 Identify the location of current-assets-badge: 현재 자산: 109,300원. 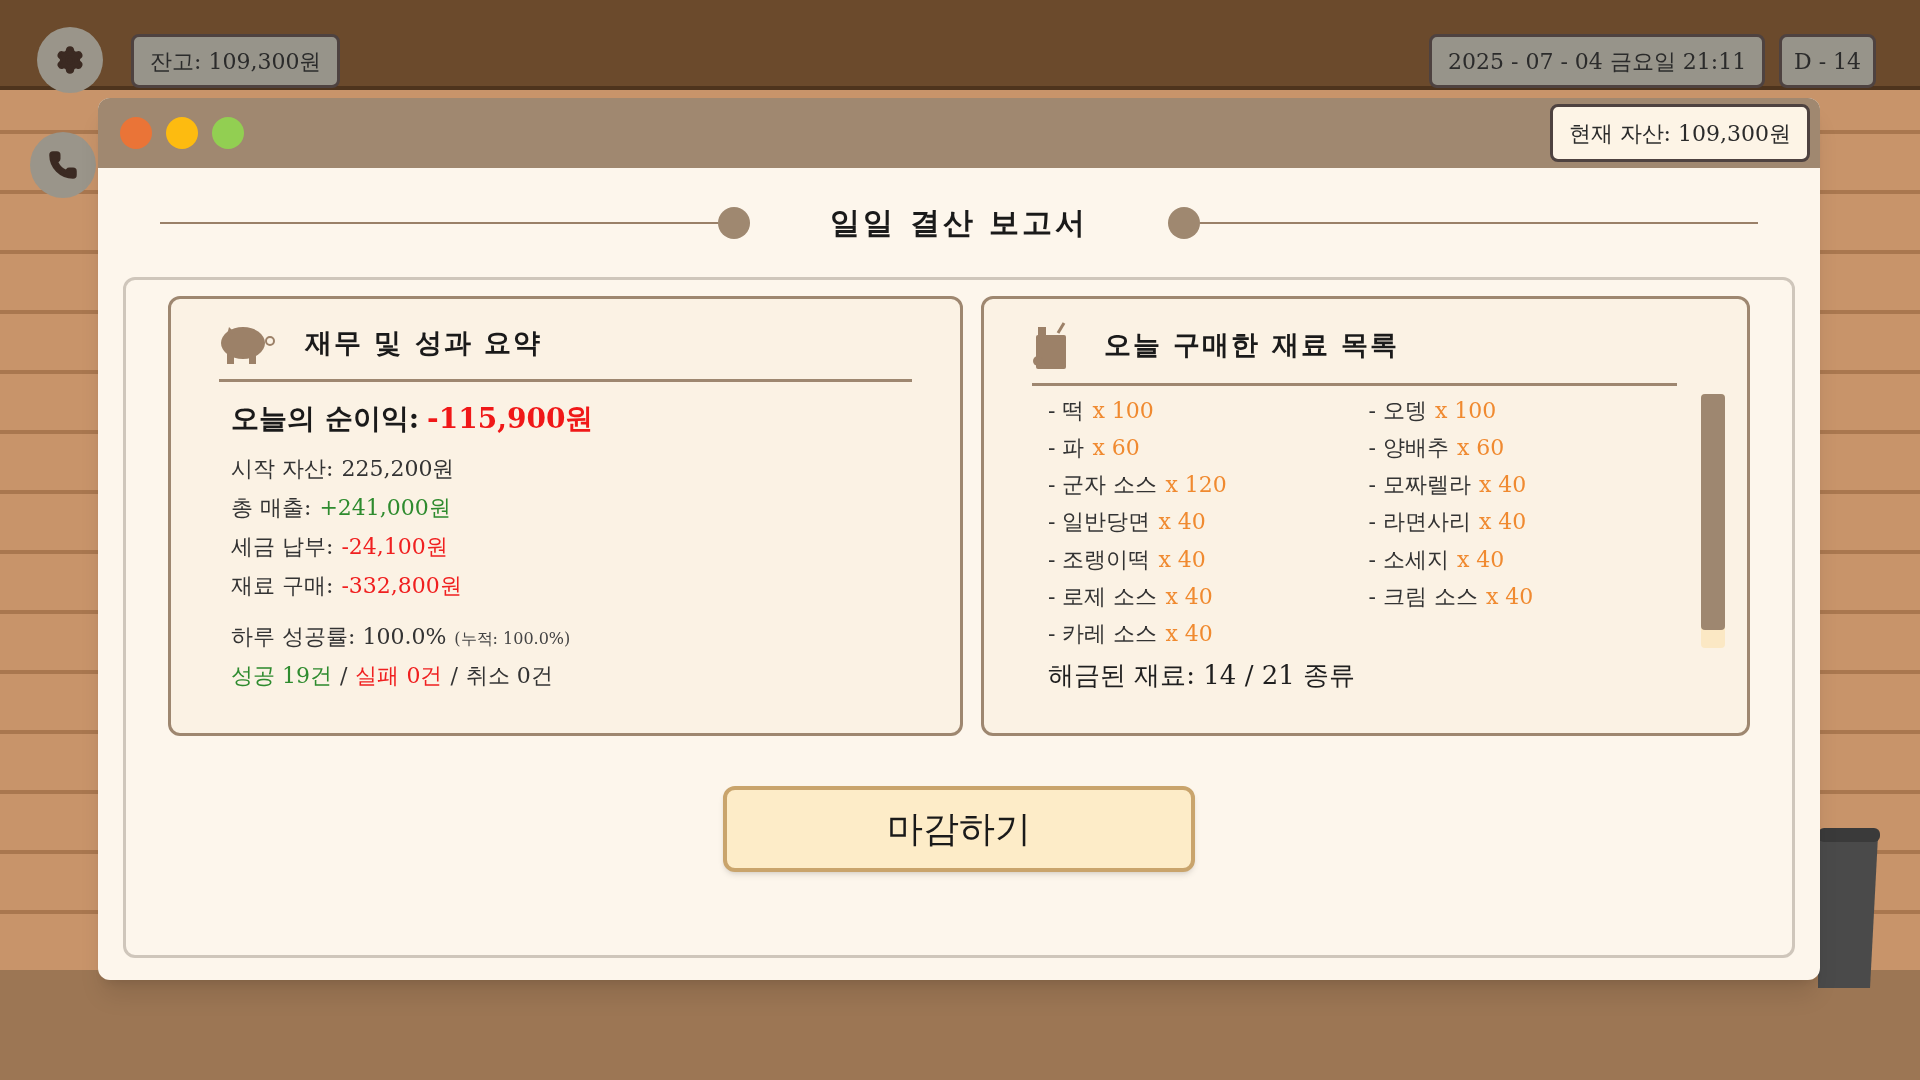
(1679, 133).